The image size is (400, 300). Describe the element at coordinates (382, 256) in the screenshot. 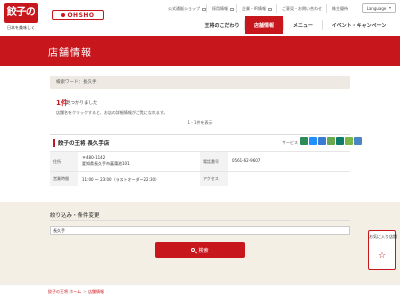

I see `star-icon: ☆` at that location.